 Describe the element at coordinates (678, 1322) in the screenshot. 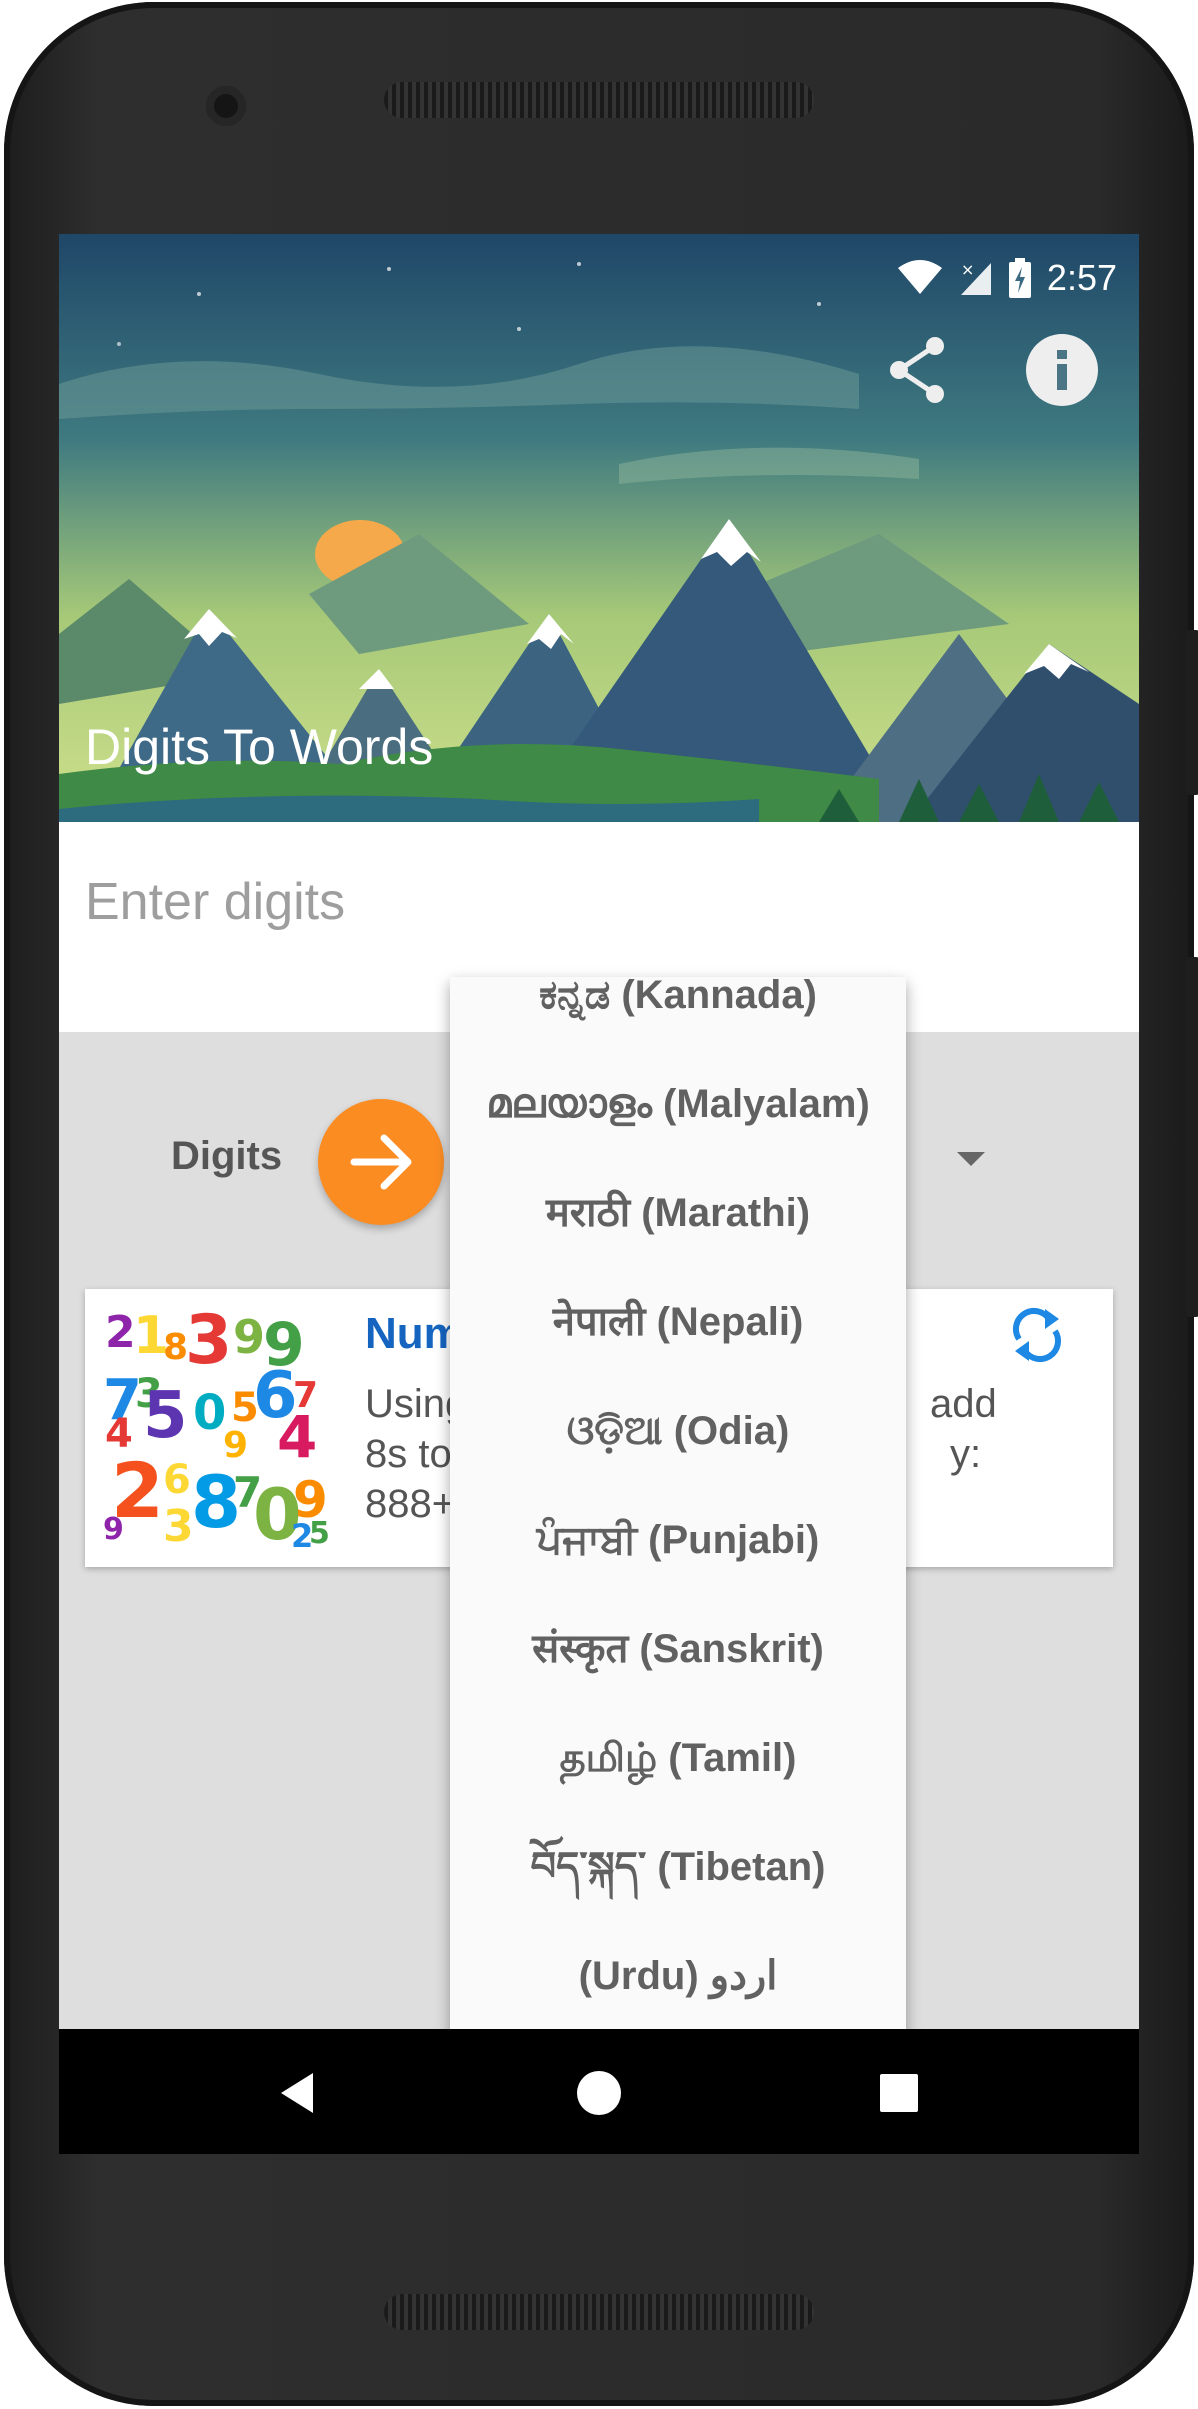

I see `language-option-nepali: नेपाली (Nepali)` at that location.